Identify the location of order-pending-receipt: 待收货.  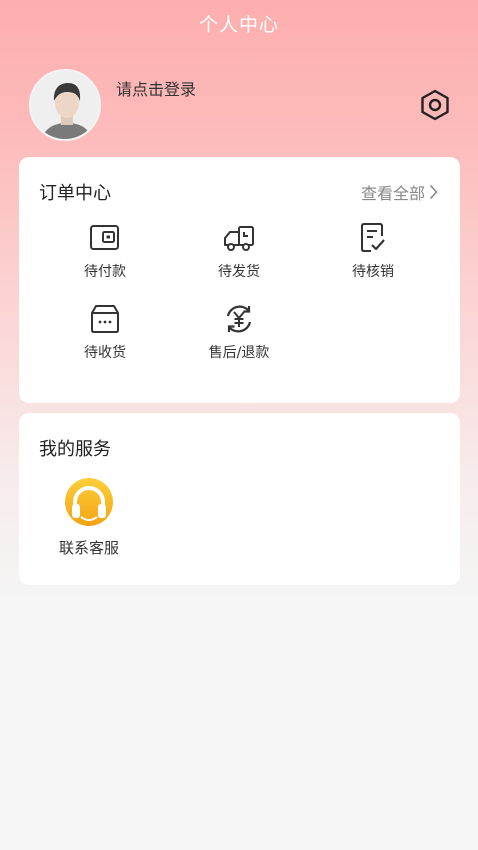
(105, 332).